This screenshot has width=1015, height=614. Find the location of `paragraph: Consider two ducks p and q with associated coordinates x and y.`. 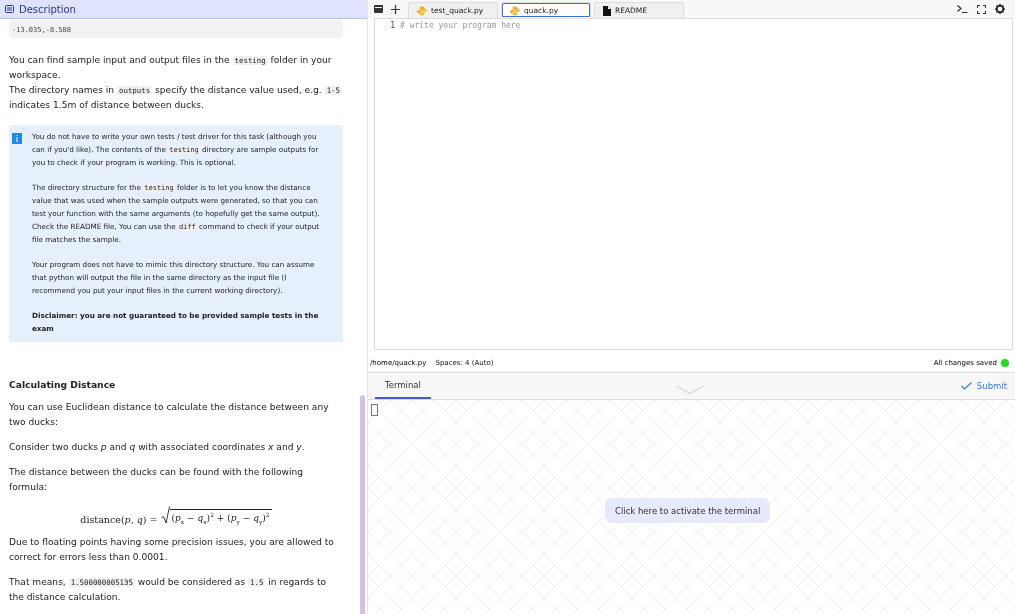

paragraph: Consider two ducks p and q with associated coordinates x and y. is located at coordinates (157, 448).